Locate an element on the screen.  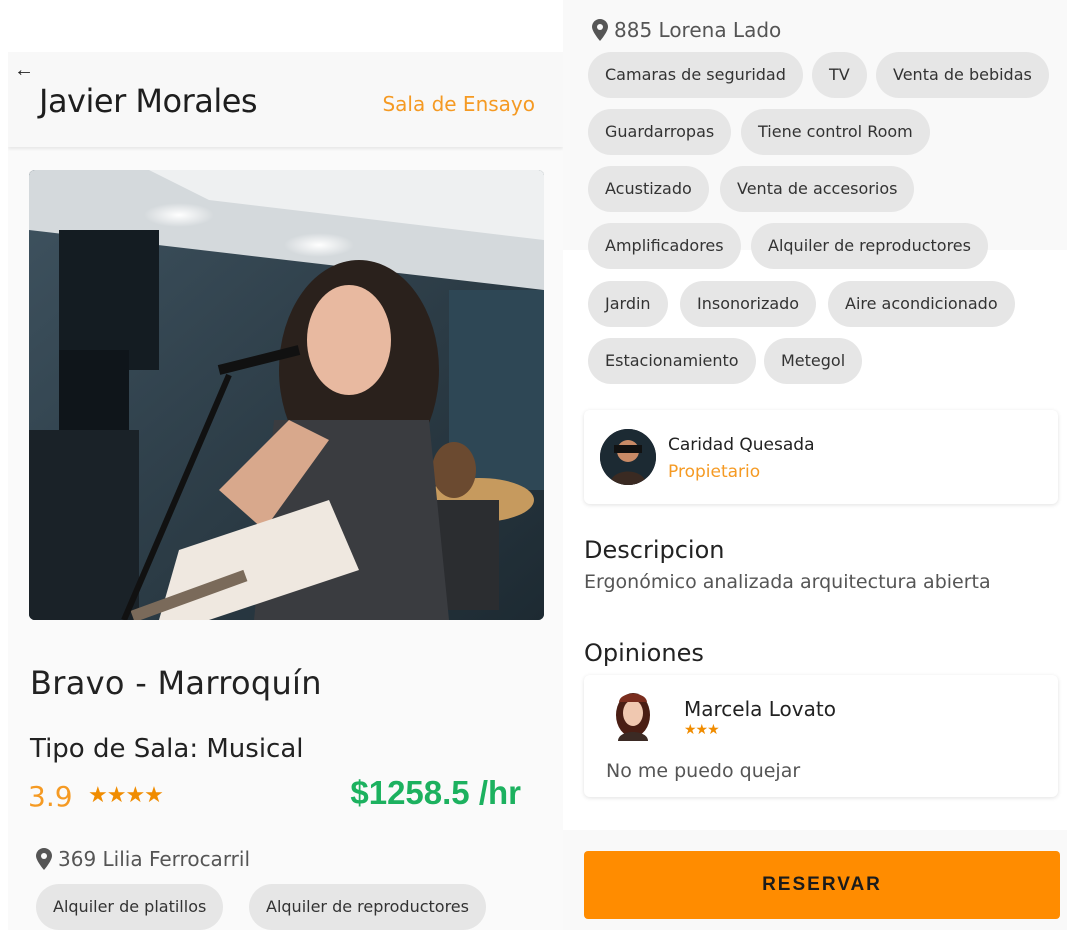
arrow-left-icon: ← is located at coordinates (24, 70).